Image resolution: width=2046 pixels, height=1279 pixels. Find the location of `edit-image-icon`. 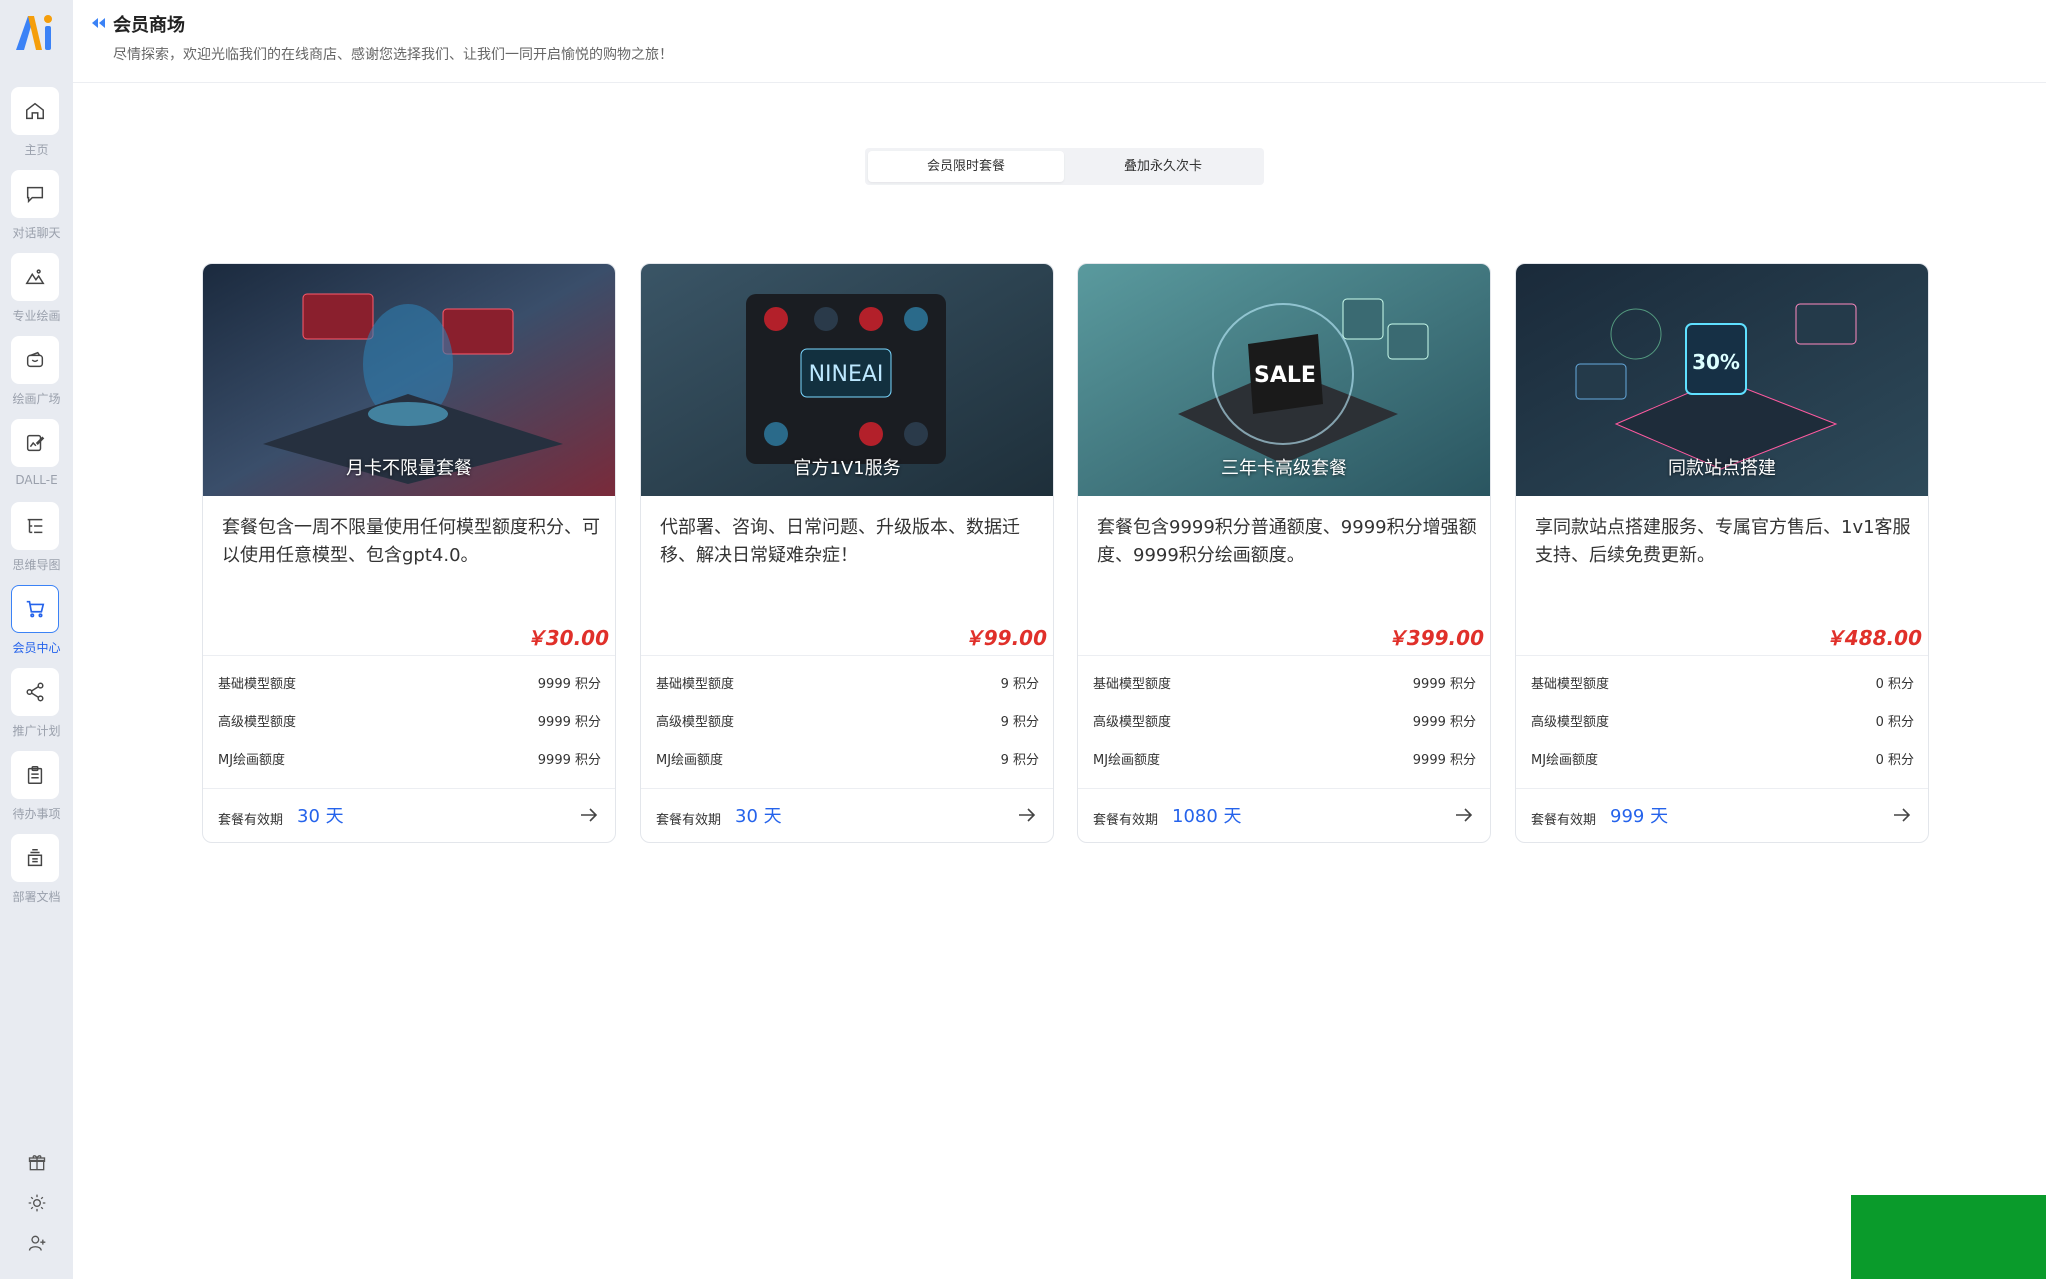

edit-image-icon is located at coordinates (35, 443).